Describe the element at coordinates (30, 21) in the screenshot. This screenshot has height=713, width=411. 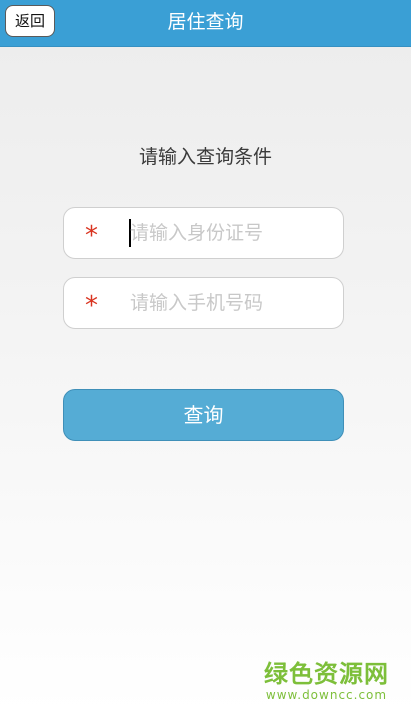
I see `back-button: 返回` at that location.